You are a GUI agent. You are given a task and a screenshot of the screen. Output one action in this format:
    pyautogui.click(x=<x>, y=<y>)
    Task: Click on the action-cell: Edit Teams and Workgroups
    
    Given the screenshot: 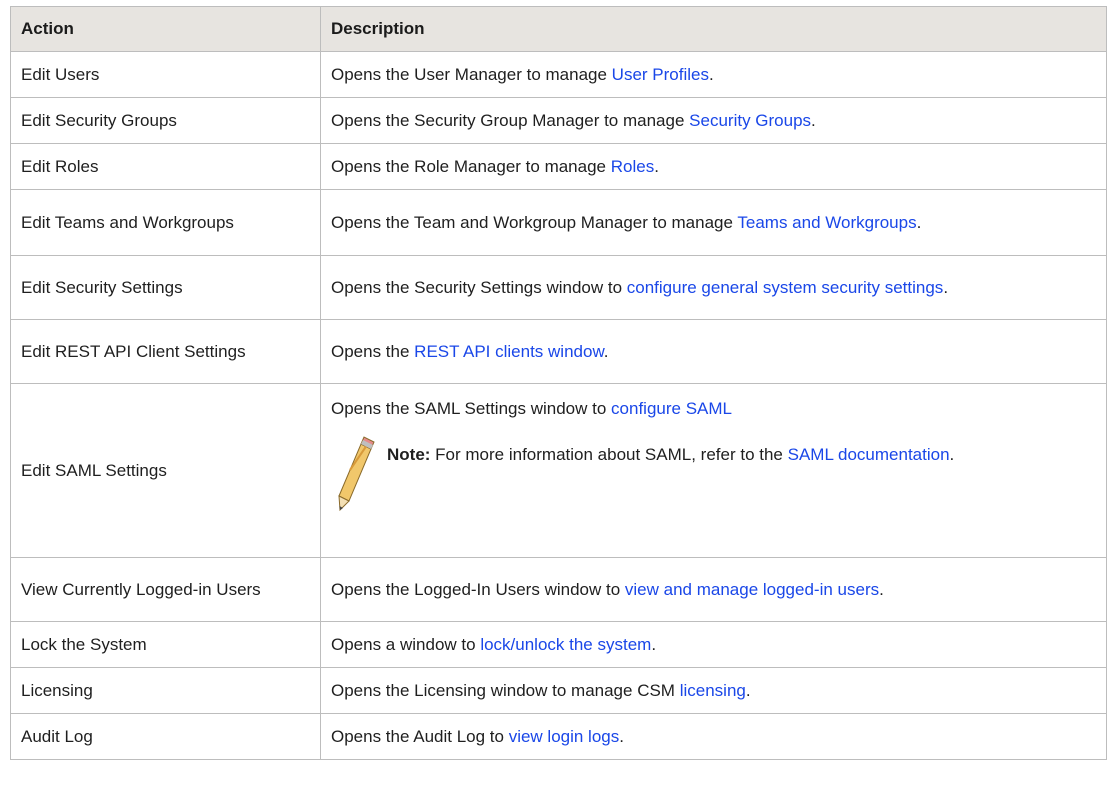 What is the action you would take?
    pyautogui.click(x=165, y=222)
    